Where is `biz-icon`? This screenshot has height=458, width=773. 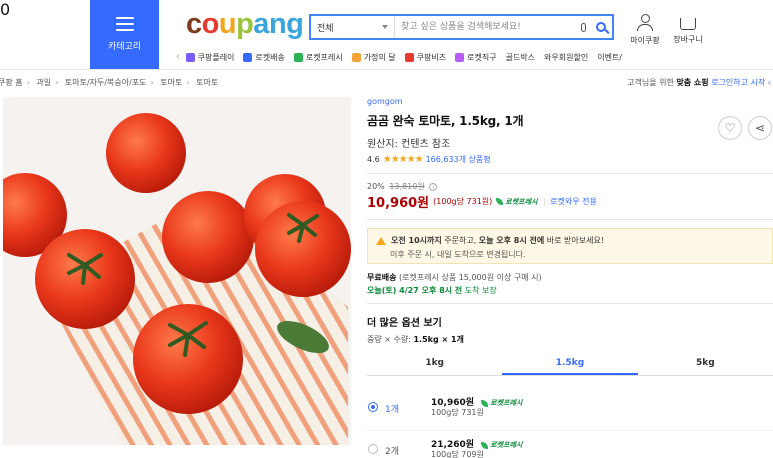 biz-icon is located at coordinates (409, 57).